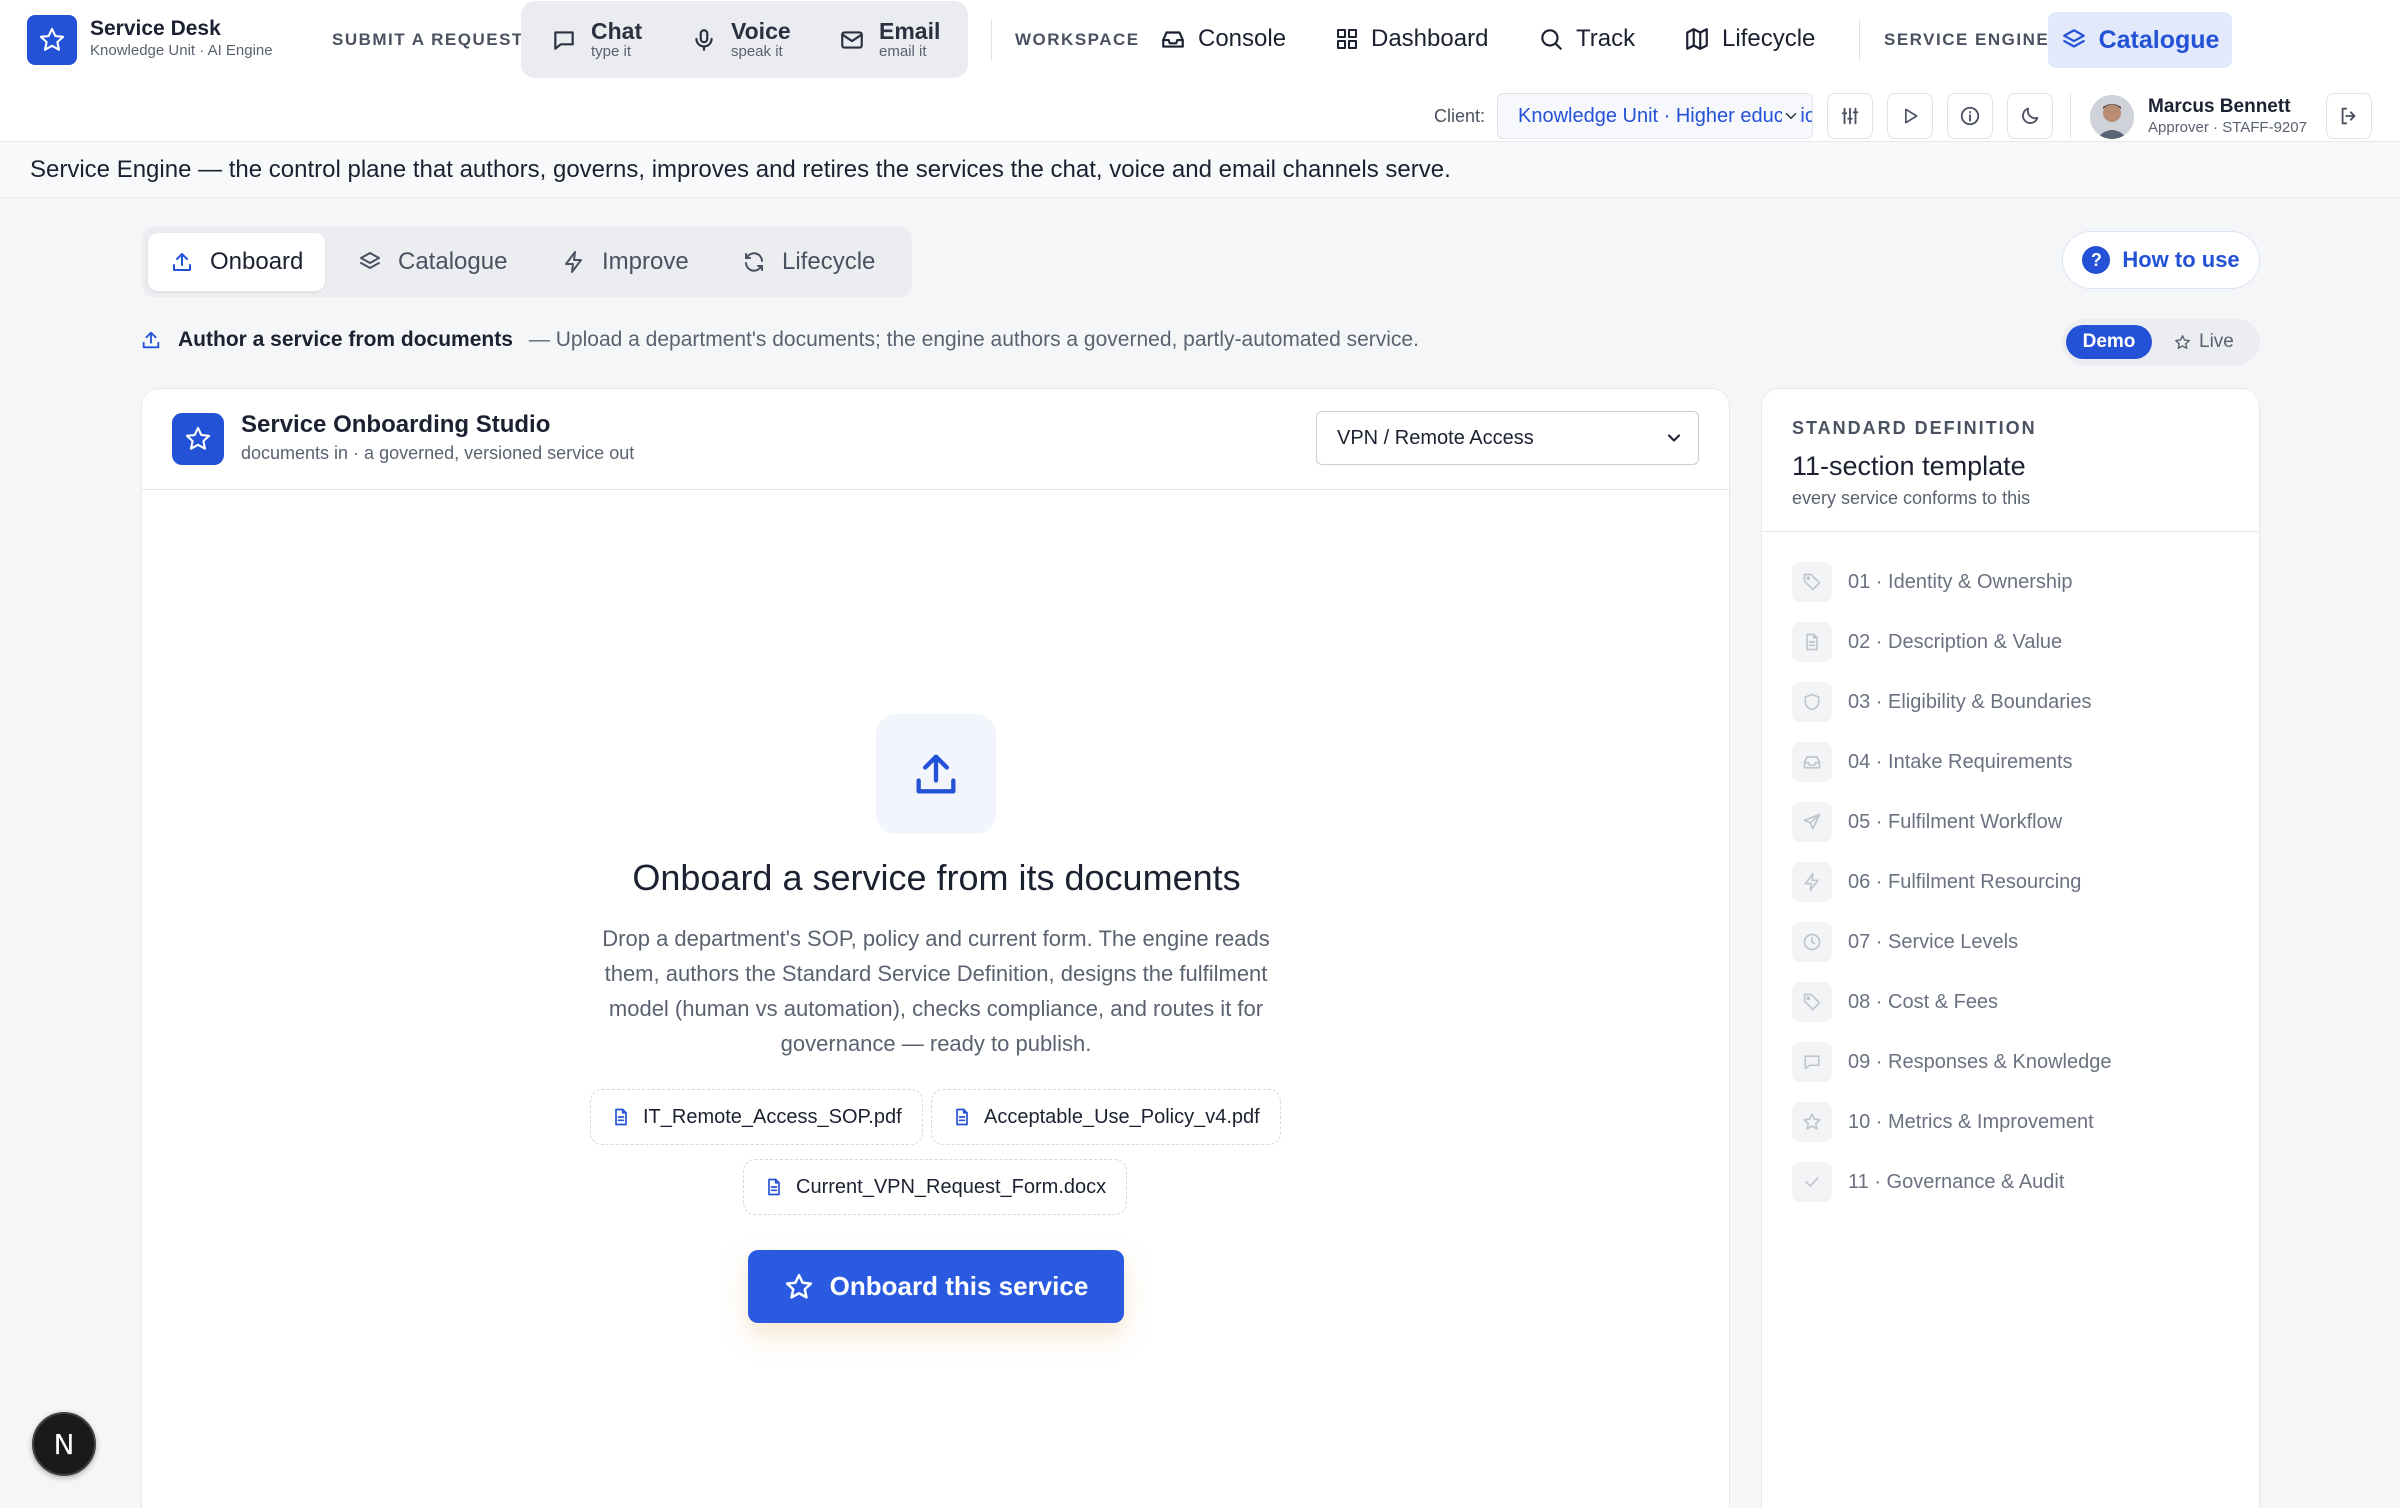  I want to click on tab-improve-label: Improve, so click(645, 261).